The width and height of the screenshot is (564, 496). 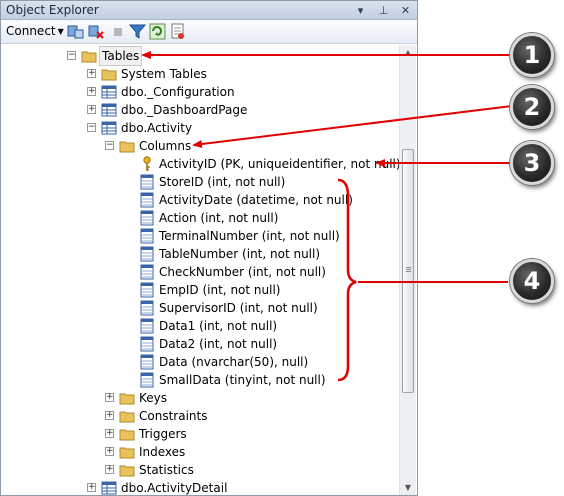 What do you see at coordinates (408, 53) in the screenshot?
I see `scroll-up-icon: ▲` at bounding box center [408, 53].